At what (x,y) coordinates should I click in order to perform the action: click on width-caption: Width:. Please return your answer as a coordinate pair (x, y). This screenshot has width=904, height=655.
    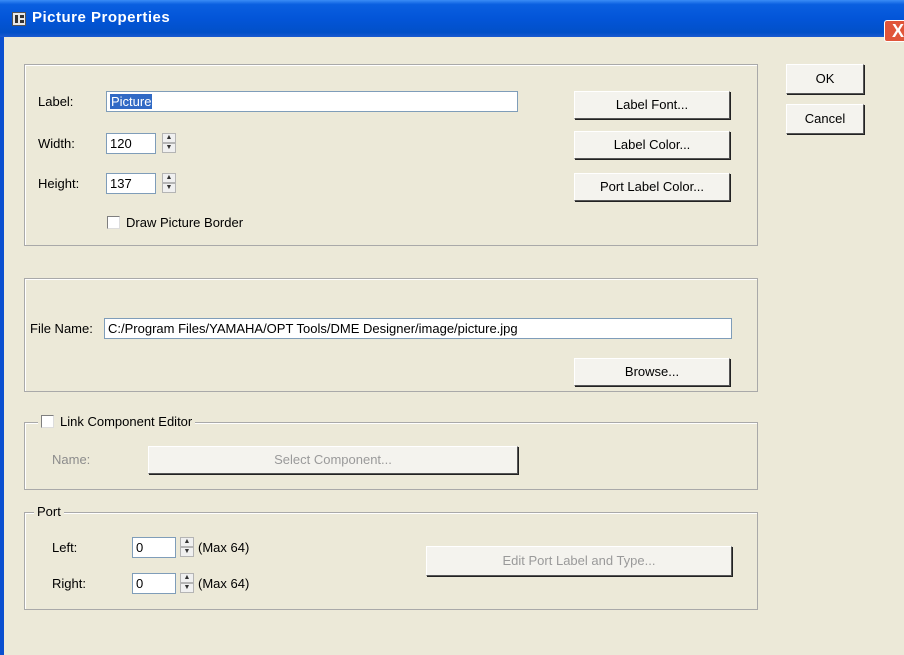
    Looking at the image, I should click on (56, 143).